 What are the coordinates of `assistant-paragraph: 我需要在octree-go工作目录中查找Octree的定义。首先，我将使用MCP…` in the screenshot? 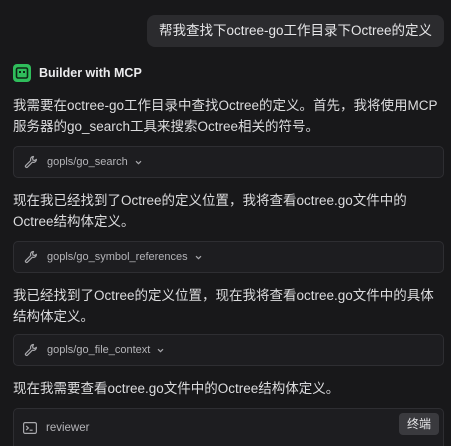 It's located at (225, 116).